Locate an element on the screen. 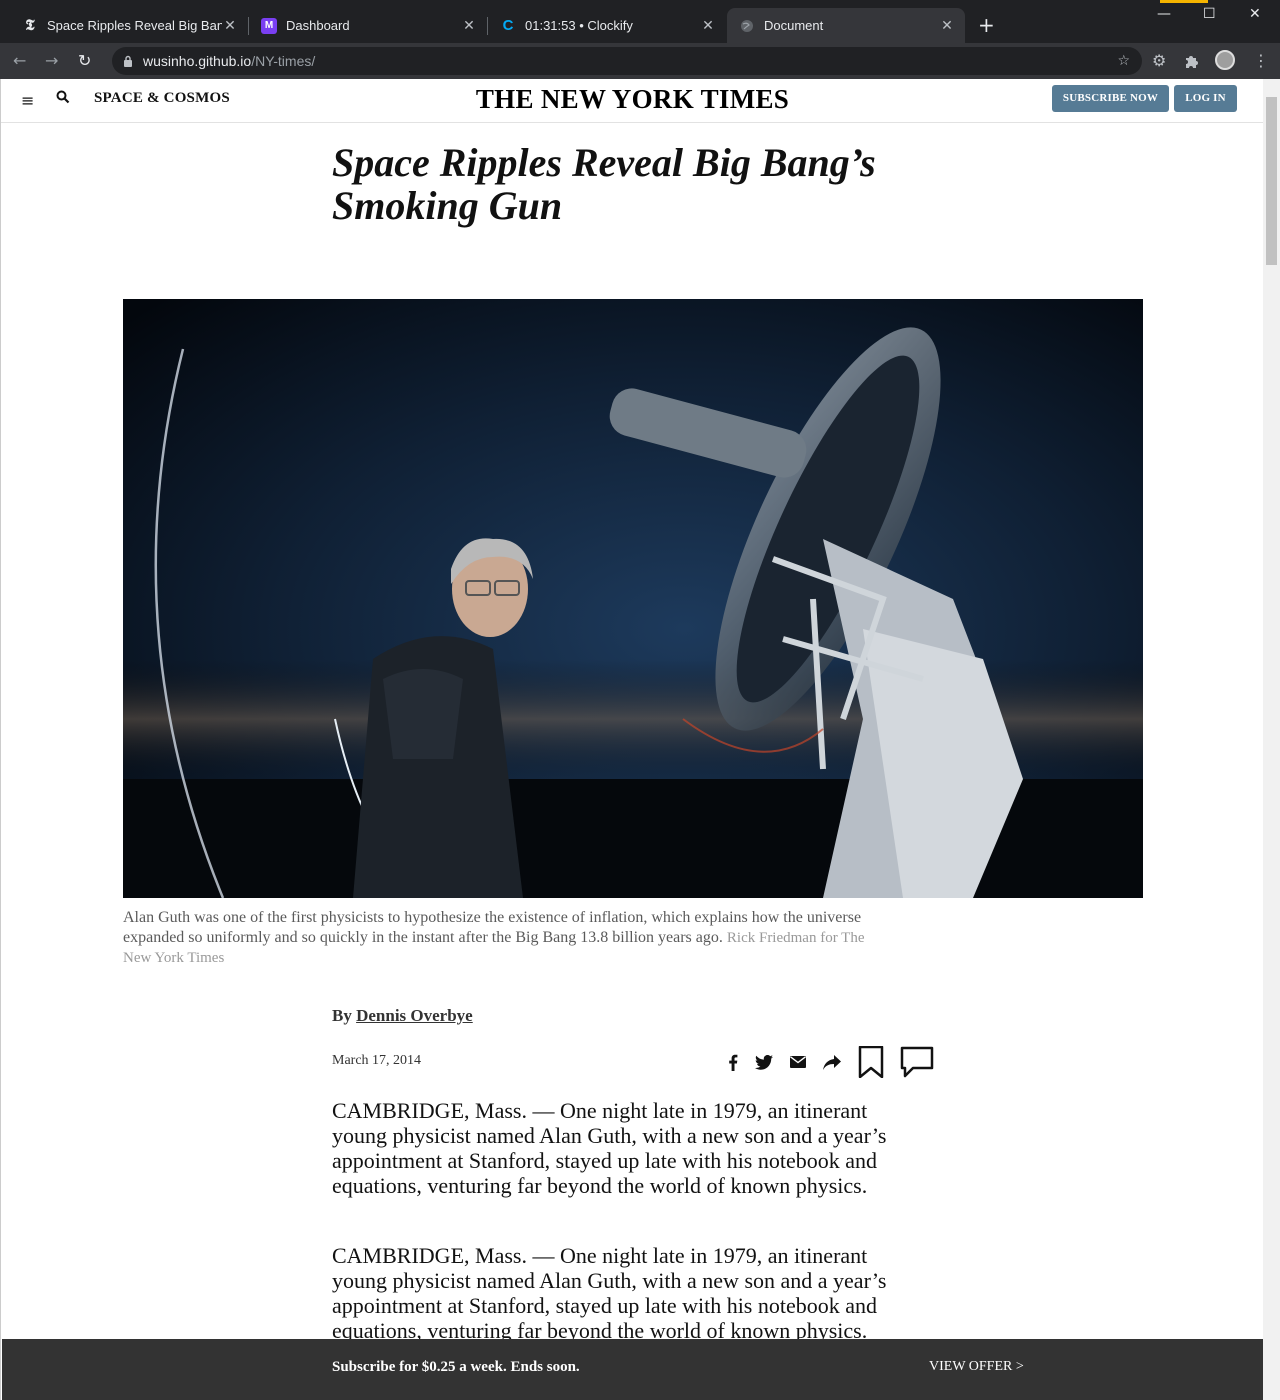  browser-toolbar: ← → ↻ wusinho.github.io/NY-times/ ☆ ⚙ ⋮ is located at coordinates (640, 61).